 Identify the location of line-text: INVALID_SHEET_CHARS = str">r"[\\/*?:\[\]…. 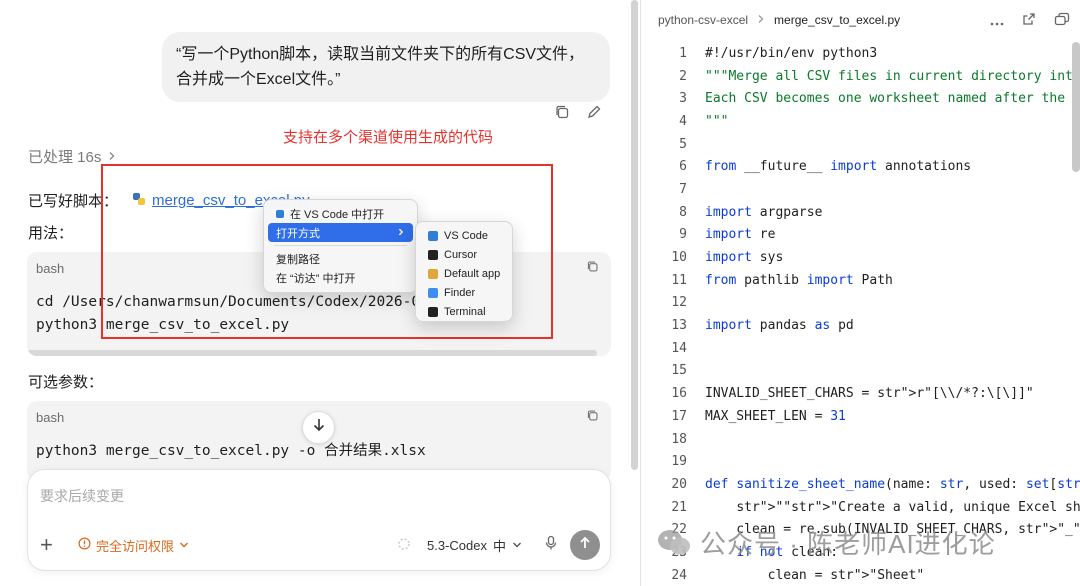
(869, 394).